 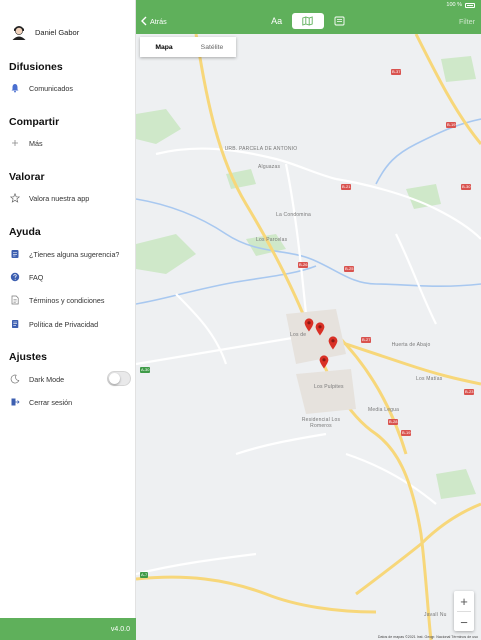 What do you see at coordinates (34, 122) in the screenshot?
I see `section-title-compartir: Compartir` at bounding box center [34, 122].